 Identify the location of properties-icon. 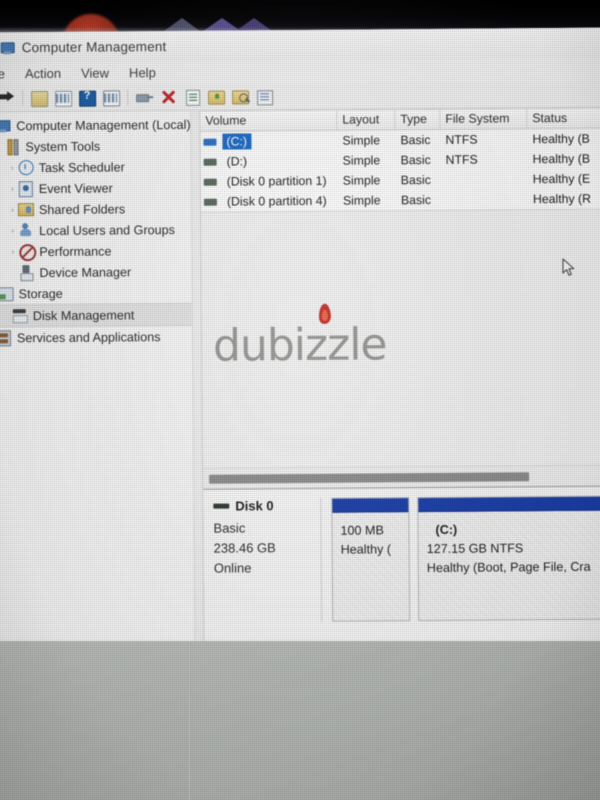
(63, 97).